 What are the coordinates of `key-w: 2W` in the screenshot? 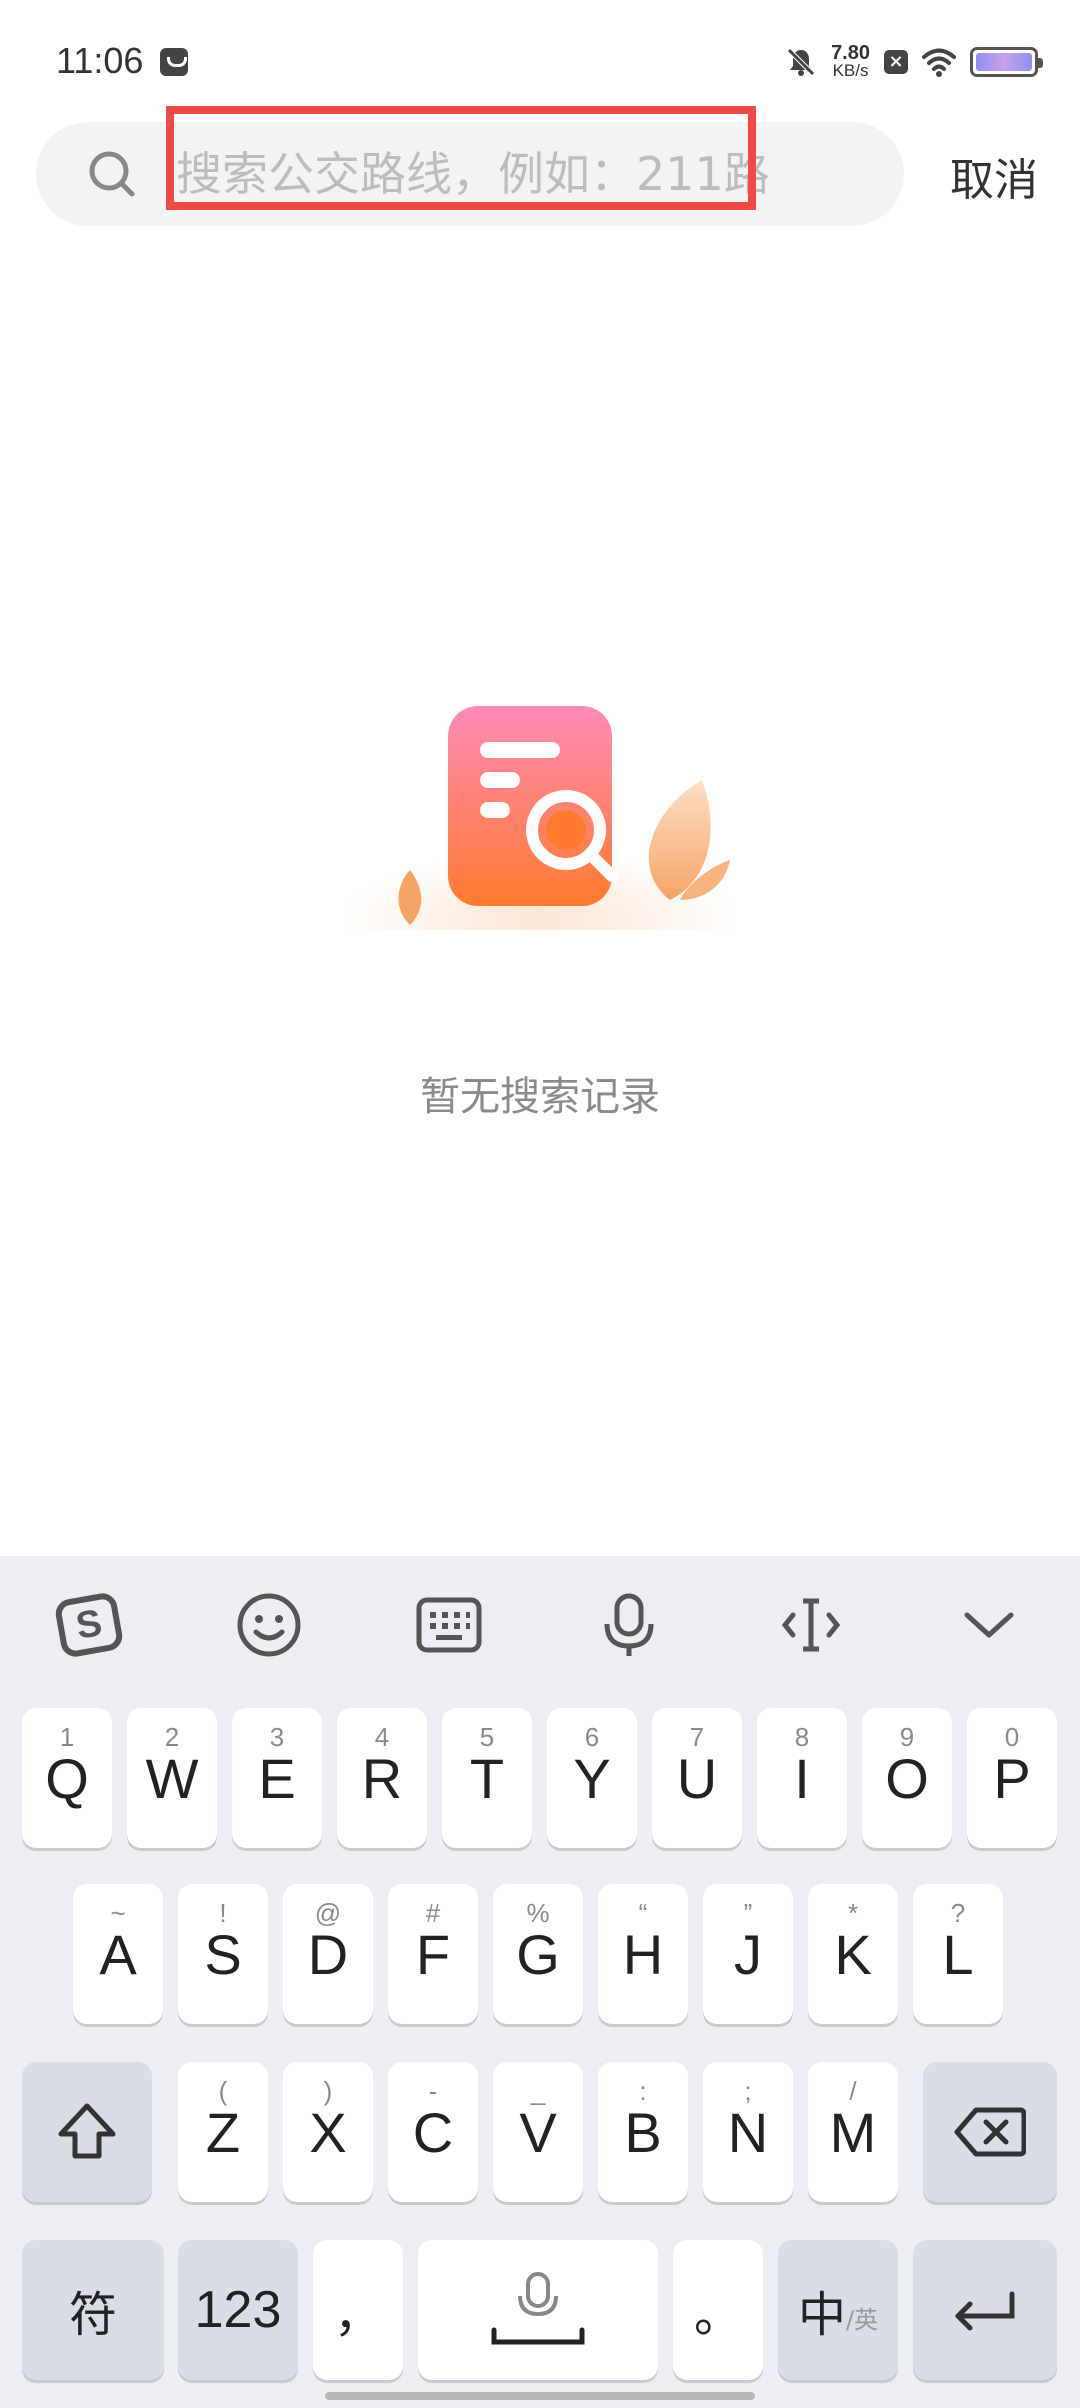 It's located at (172, 1778).